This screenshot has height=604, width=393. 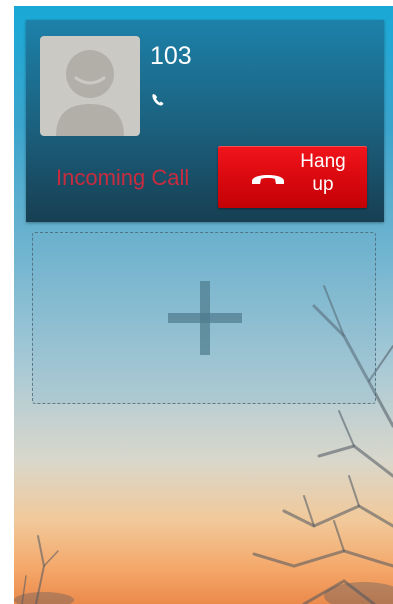 I want to click on person-silhouette-icon, so click(x=90, y=93).